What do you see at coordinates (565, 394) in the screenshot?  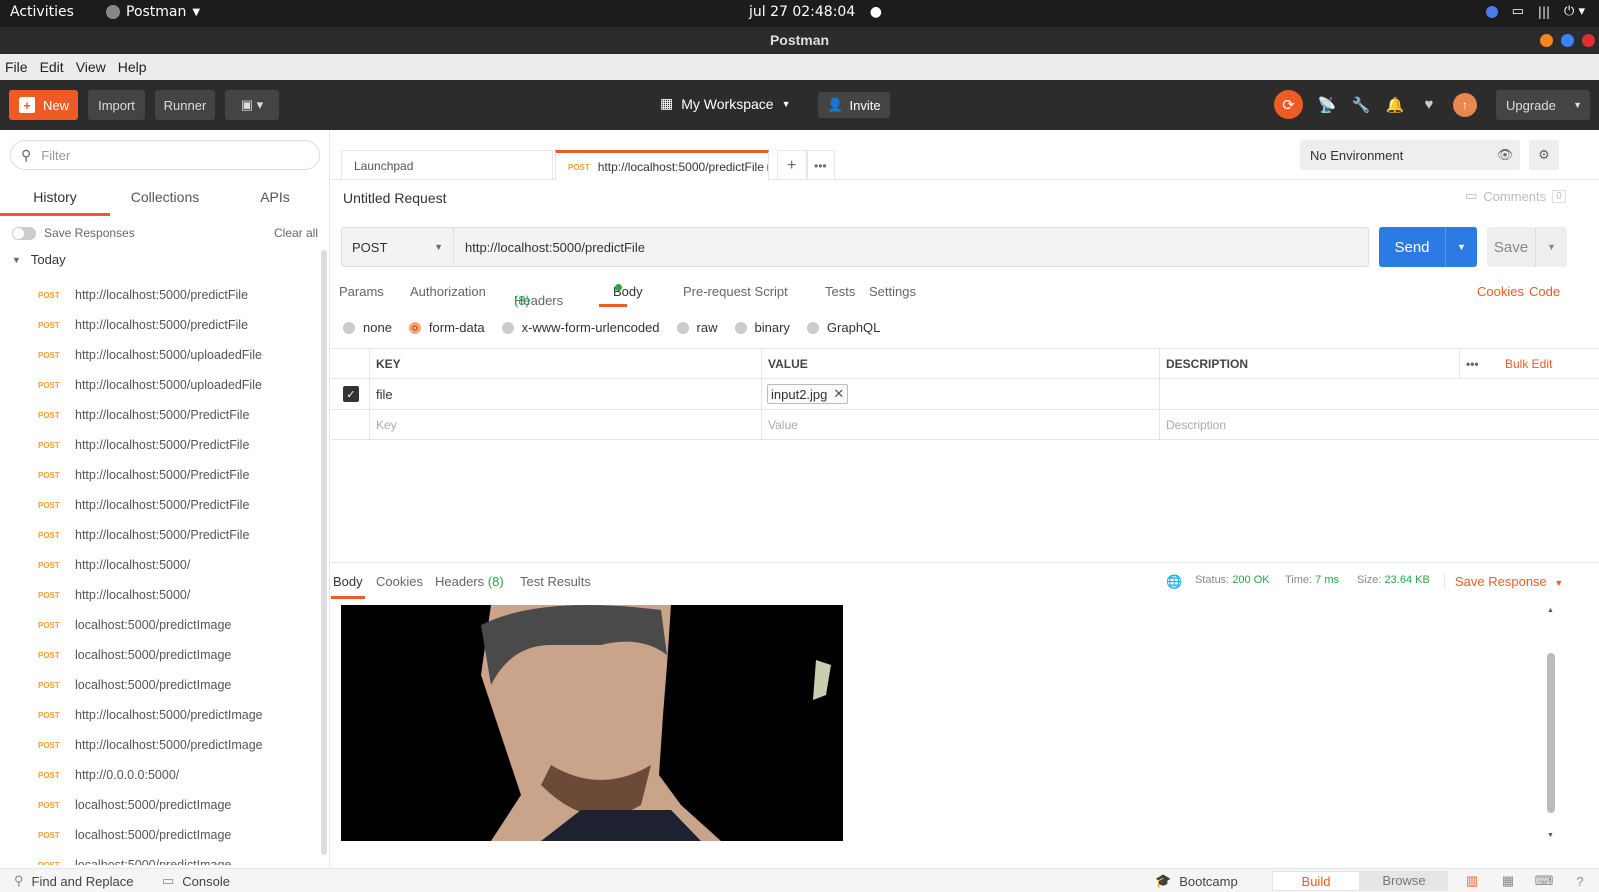 I see `key-cell: file` at bounding box center [565, 394].